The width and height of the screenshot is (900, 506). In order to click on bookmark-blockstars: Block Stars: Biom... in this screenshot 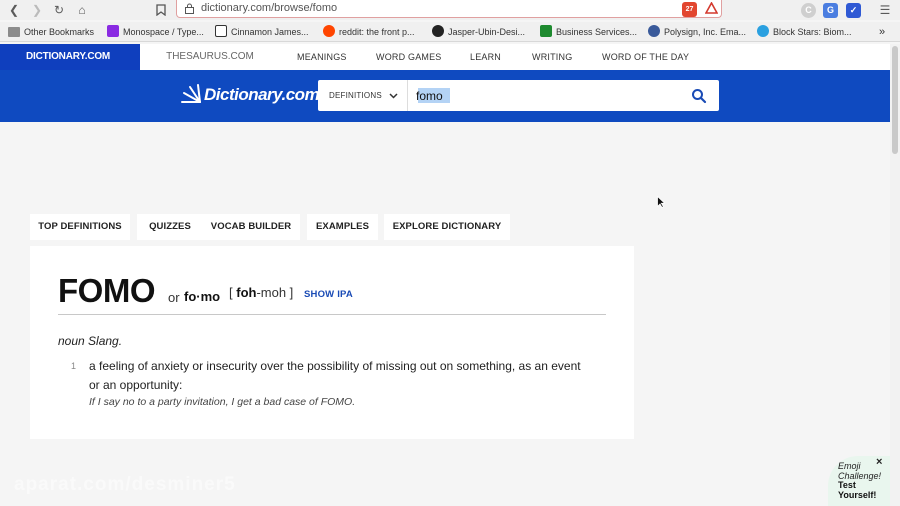, I will do `click(804, 32)`.